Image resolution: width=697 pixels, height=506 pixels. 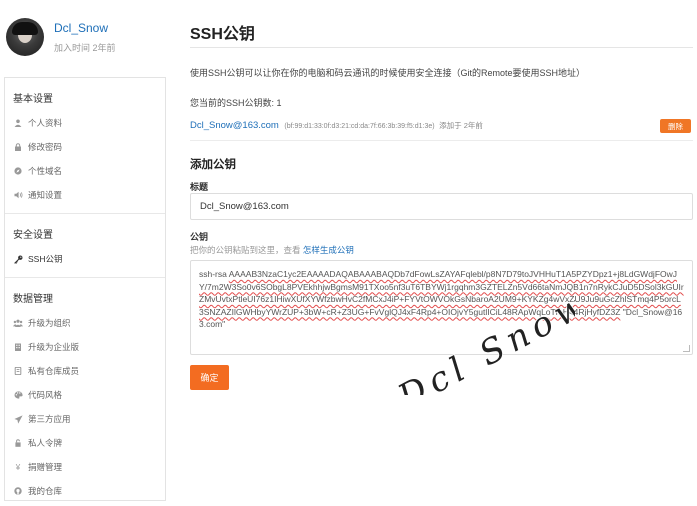 What do you see at coordinates (33, 299) in the screenshot?
I see `sidebar-heading: 数据管理` at bounding box center [33, 299].